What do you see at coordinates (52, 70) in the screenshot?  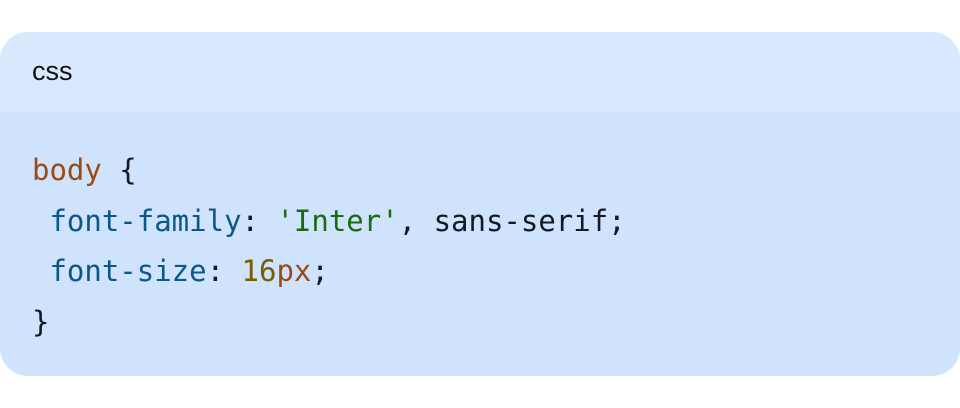 I see `language-label: css` at bounding box center [52, 70].